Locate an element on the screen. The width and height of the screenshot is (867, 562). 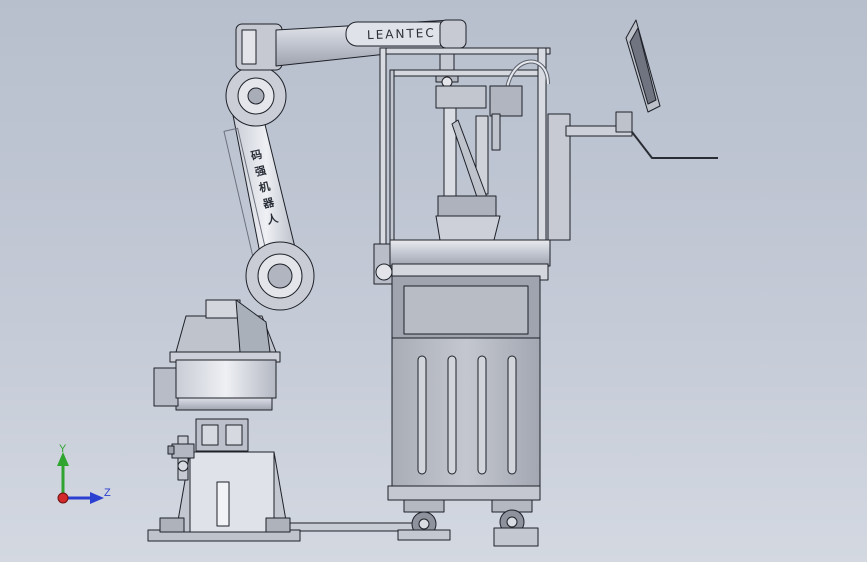
monitor-arm is located at coordinates (641, 135).